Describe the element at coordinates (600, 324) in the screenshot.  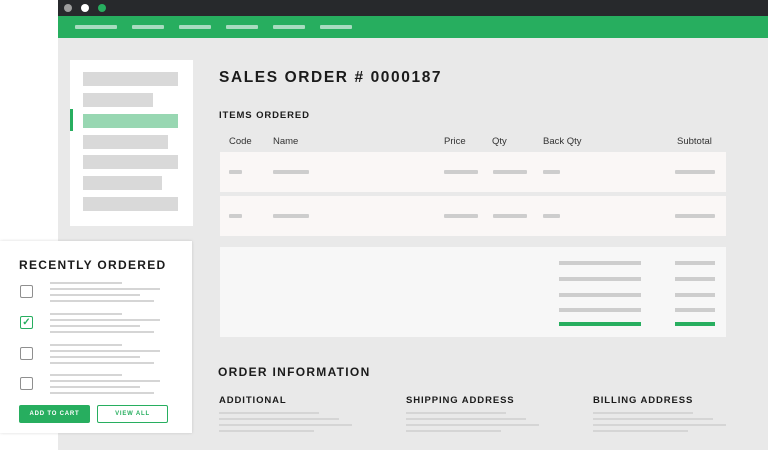
I see `grand-total-label-placeholder` at that location.